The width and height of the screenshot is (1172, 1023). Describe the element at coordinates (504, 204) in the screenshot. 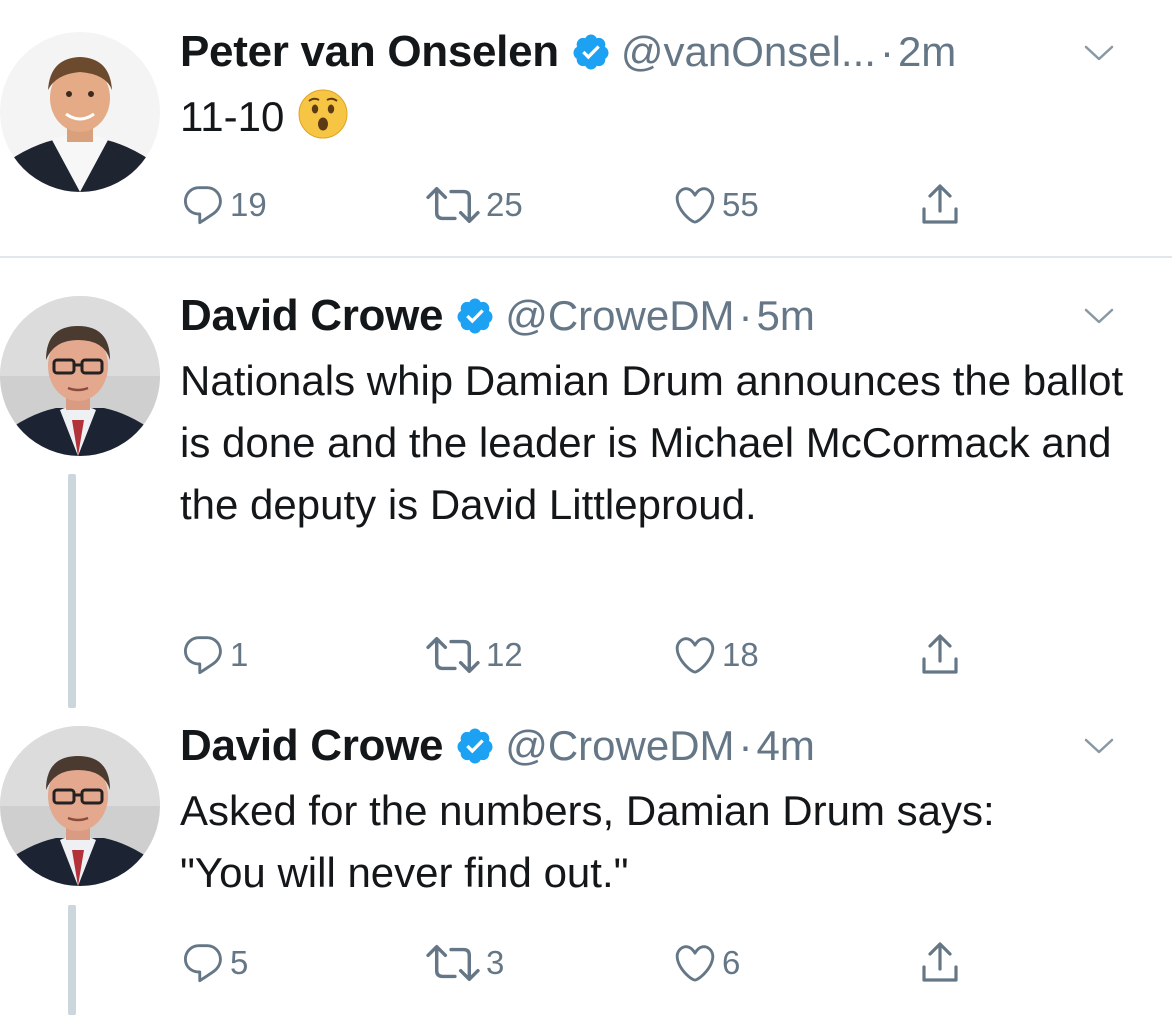

I see `retweet-count: 25` at that location.